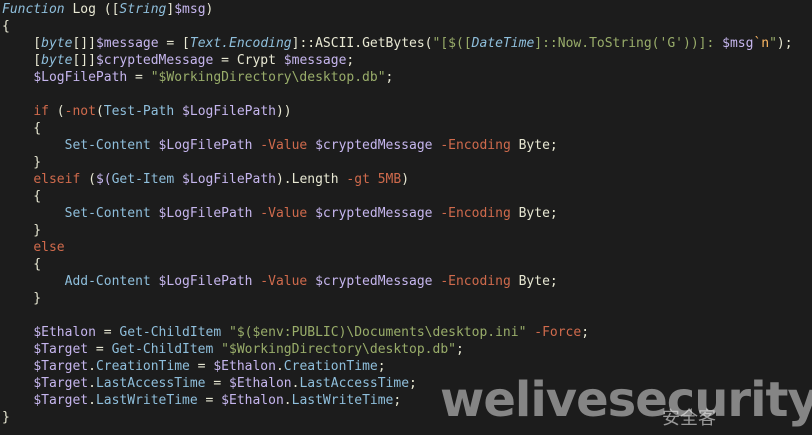  I want to click on code-token-plain: = [, so click(174, 43).